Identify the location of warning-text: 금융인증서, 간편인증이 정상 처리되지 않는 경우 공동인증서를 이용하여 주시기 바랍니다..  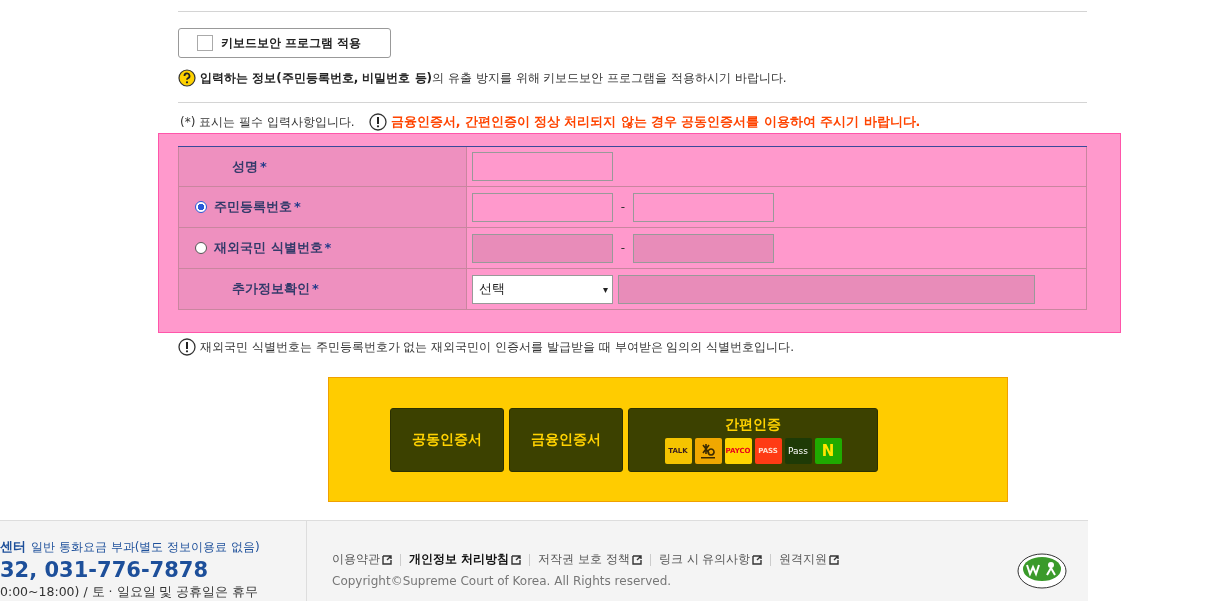
(655, 122).